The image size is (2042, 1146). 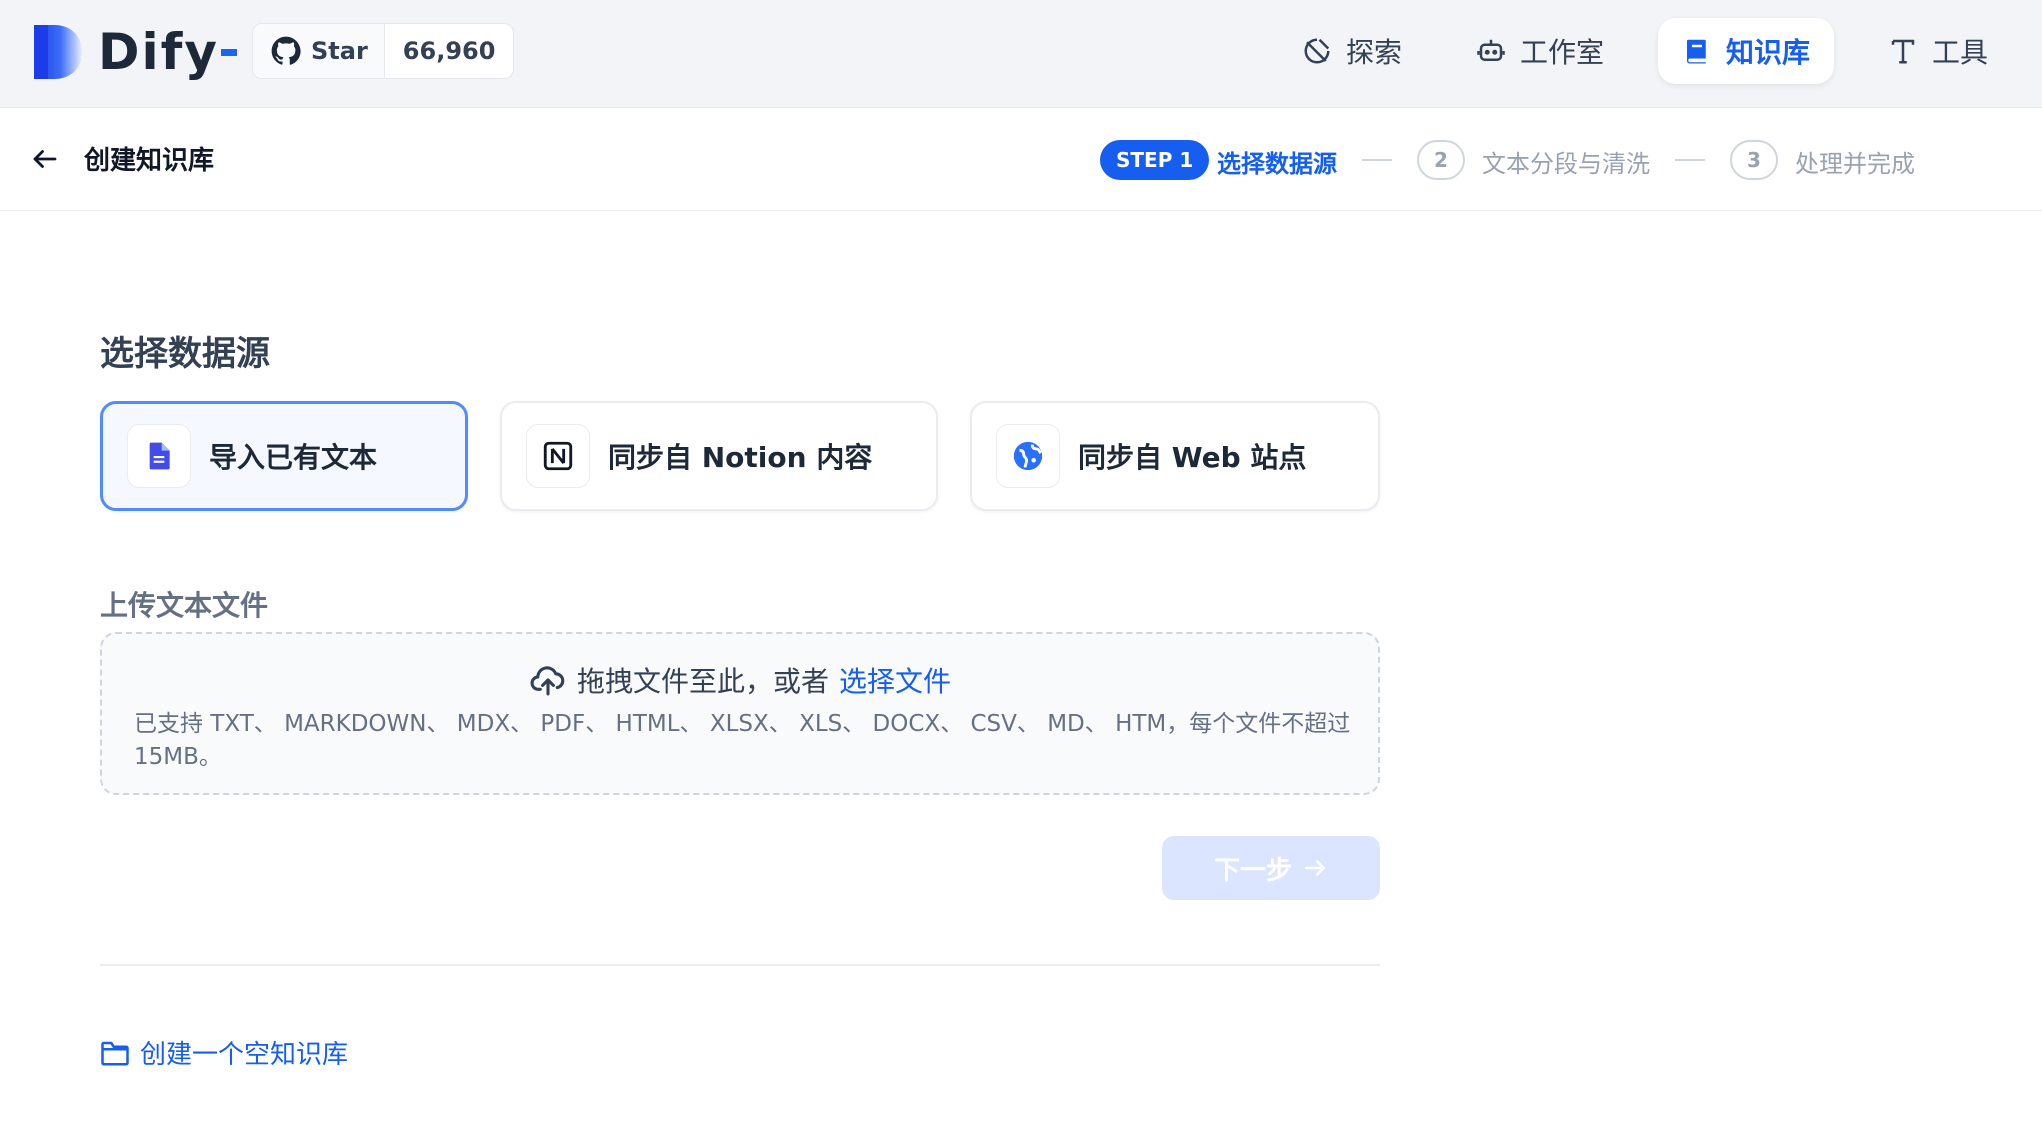 What do you see at coordinates (383, 51) in the screenshot?
I see `github-star-button: Star 66,960` at bounding box center [383, 51].